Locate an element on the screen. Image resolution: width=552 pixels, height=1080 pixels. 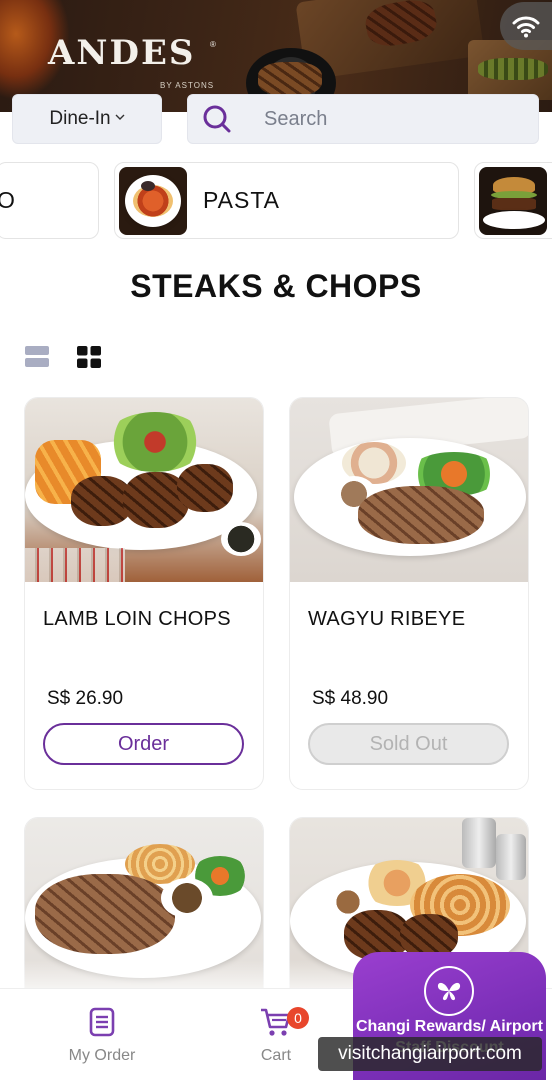
butterfly-icon is located at coordinates (449, 991).